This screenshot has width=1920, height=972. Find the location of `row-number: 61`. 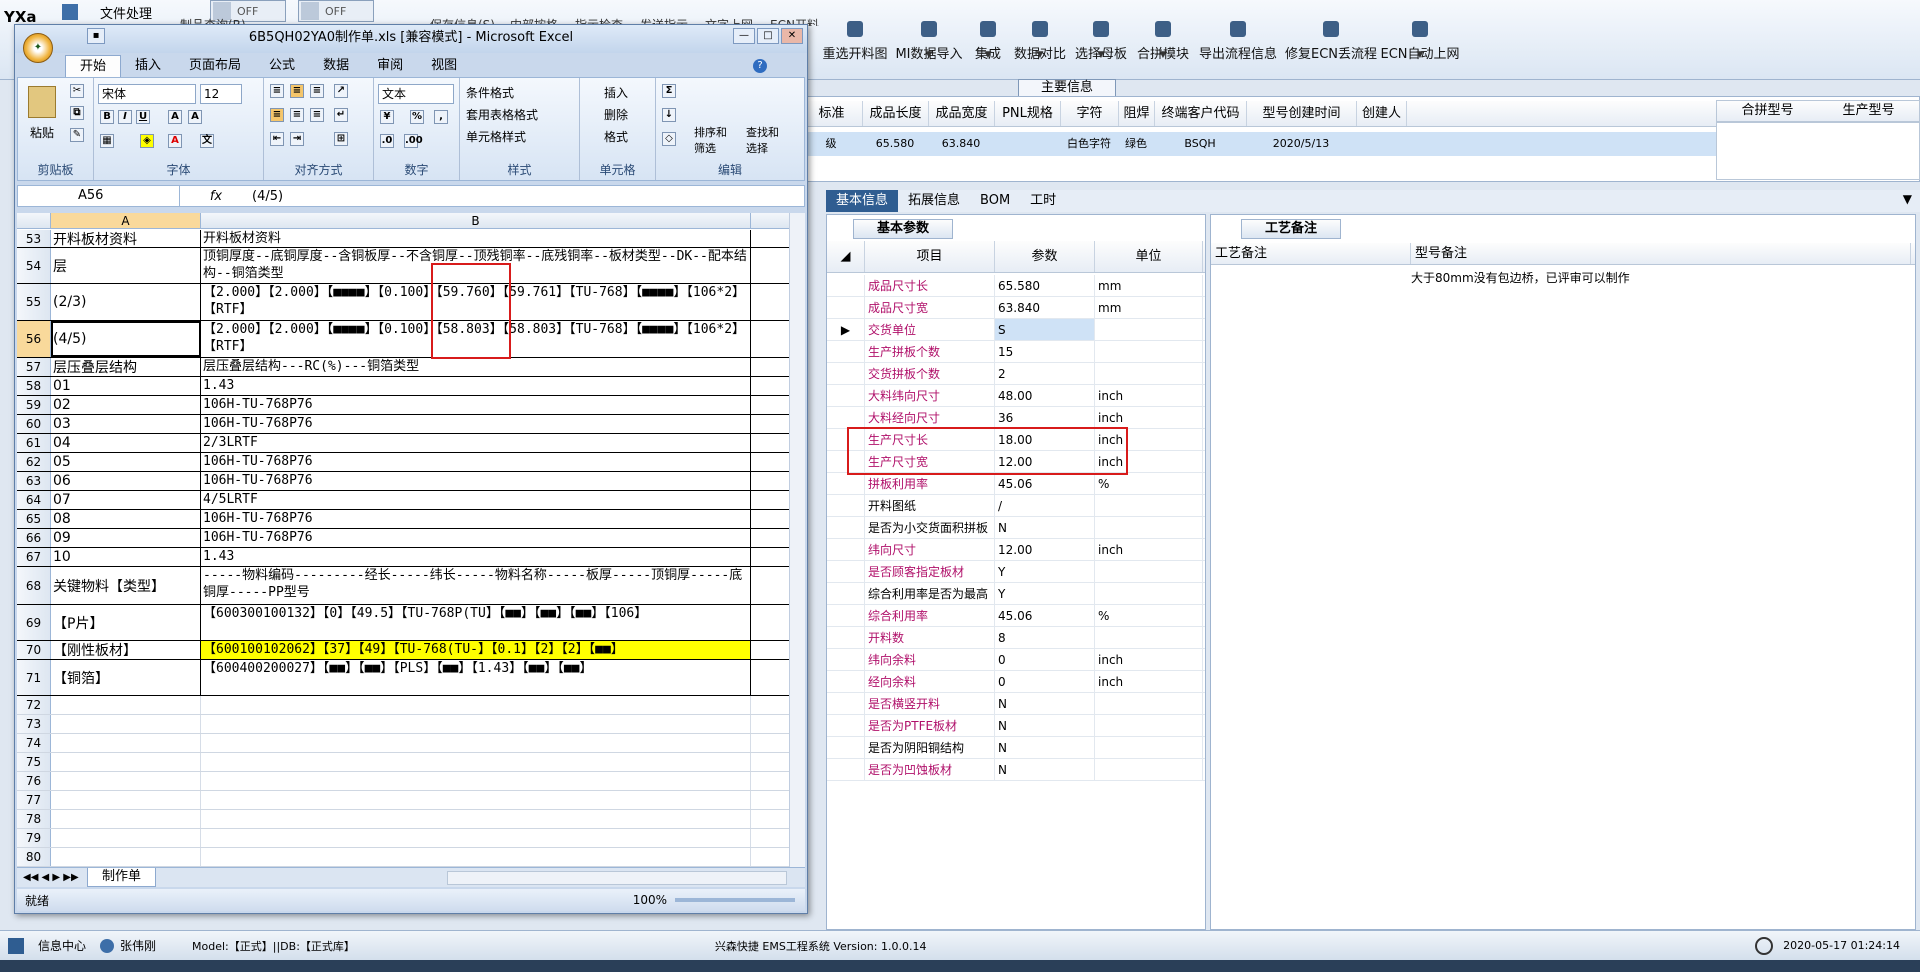

row-number: 61 is located at coordinates (34, 443).